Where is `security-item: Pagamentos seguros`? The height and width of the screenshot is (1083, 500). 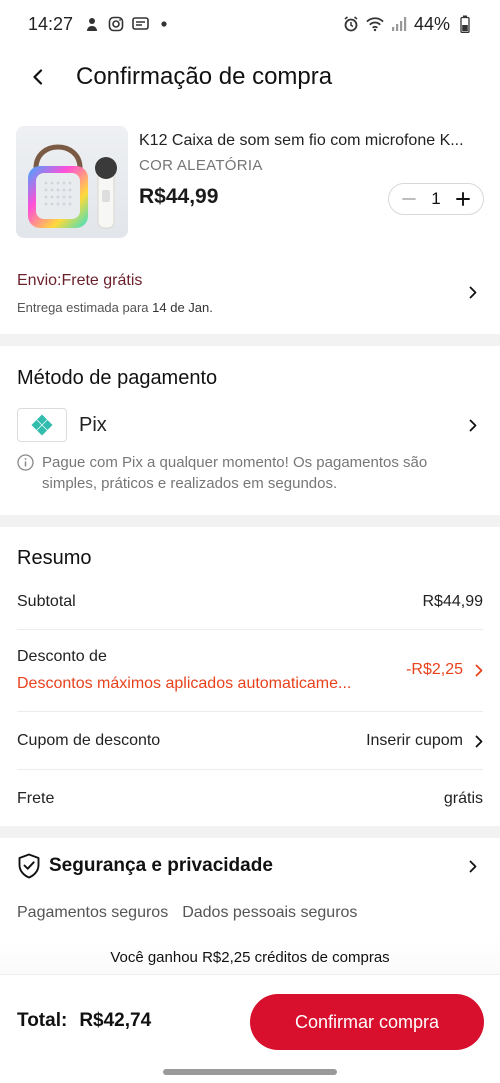 security-item: Pagamentos seguros is located at coordinates (93, 912).